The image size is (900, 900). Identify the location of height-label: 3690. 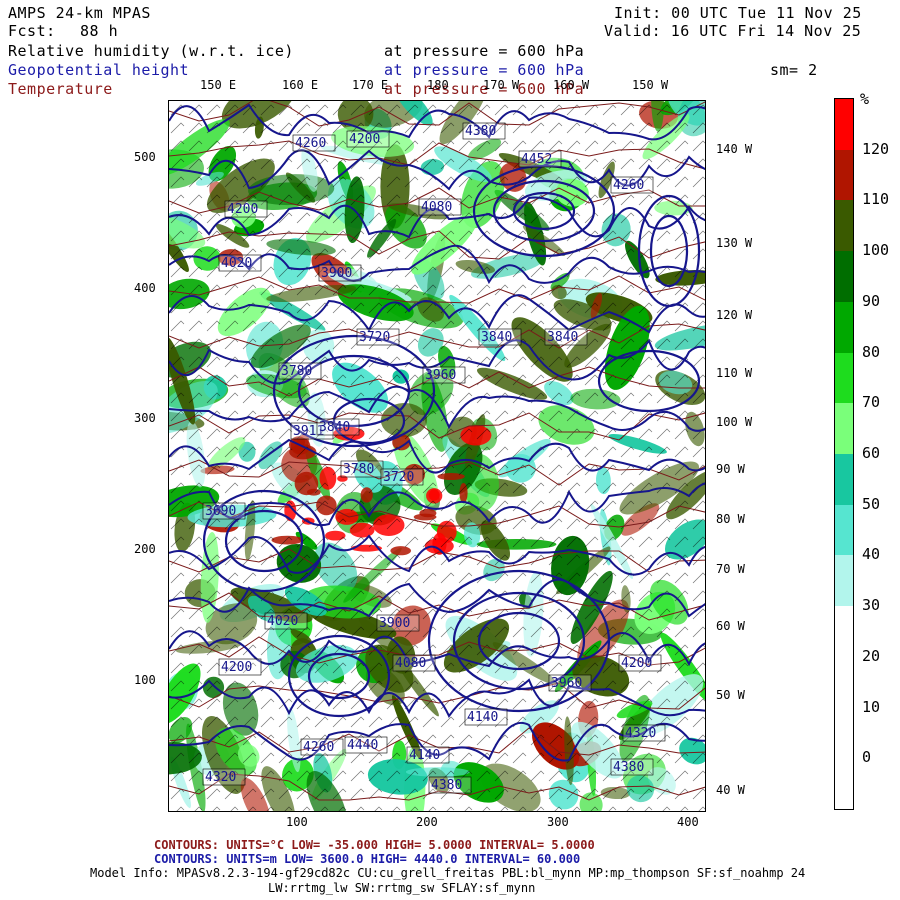
(224, 511).